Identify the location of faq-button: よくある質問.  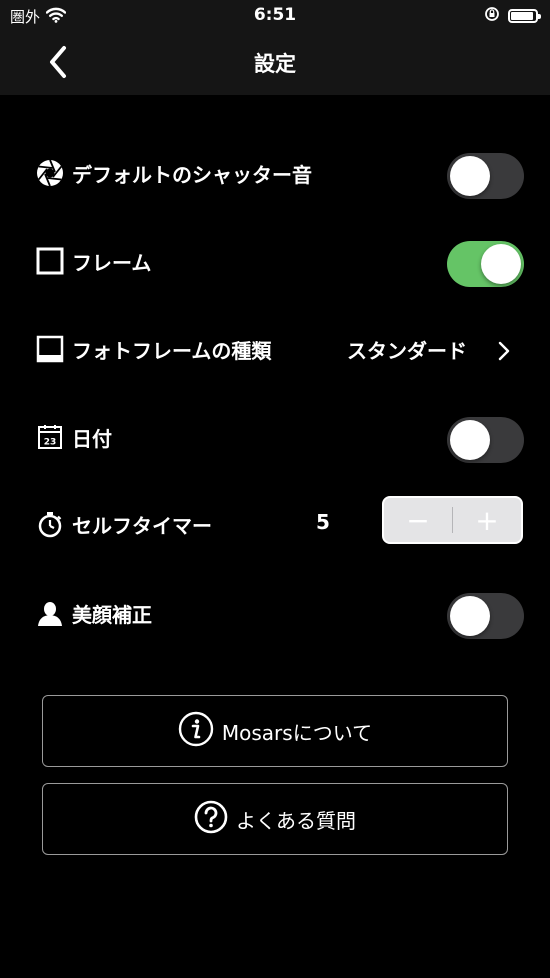
(275, 819).